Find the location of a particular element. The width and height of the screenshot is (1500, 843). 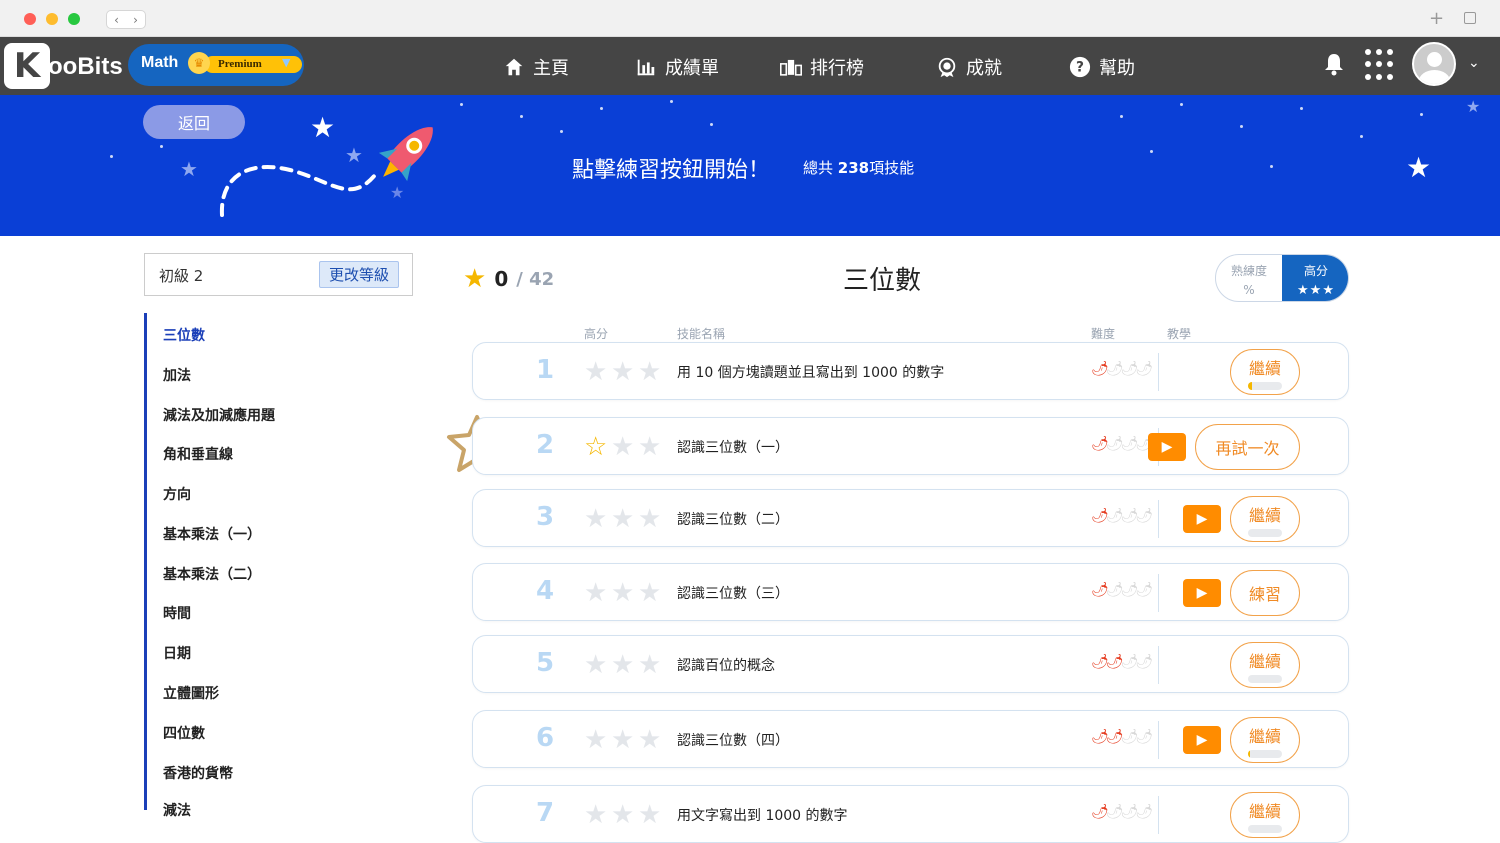

koobits-logo: K oo​Bits is located at coordinates (64, 66).